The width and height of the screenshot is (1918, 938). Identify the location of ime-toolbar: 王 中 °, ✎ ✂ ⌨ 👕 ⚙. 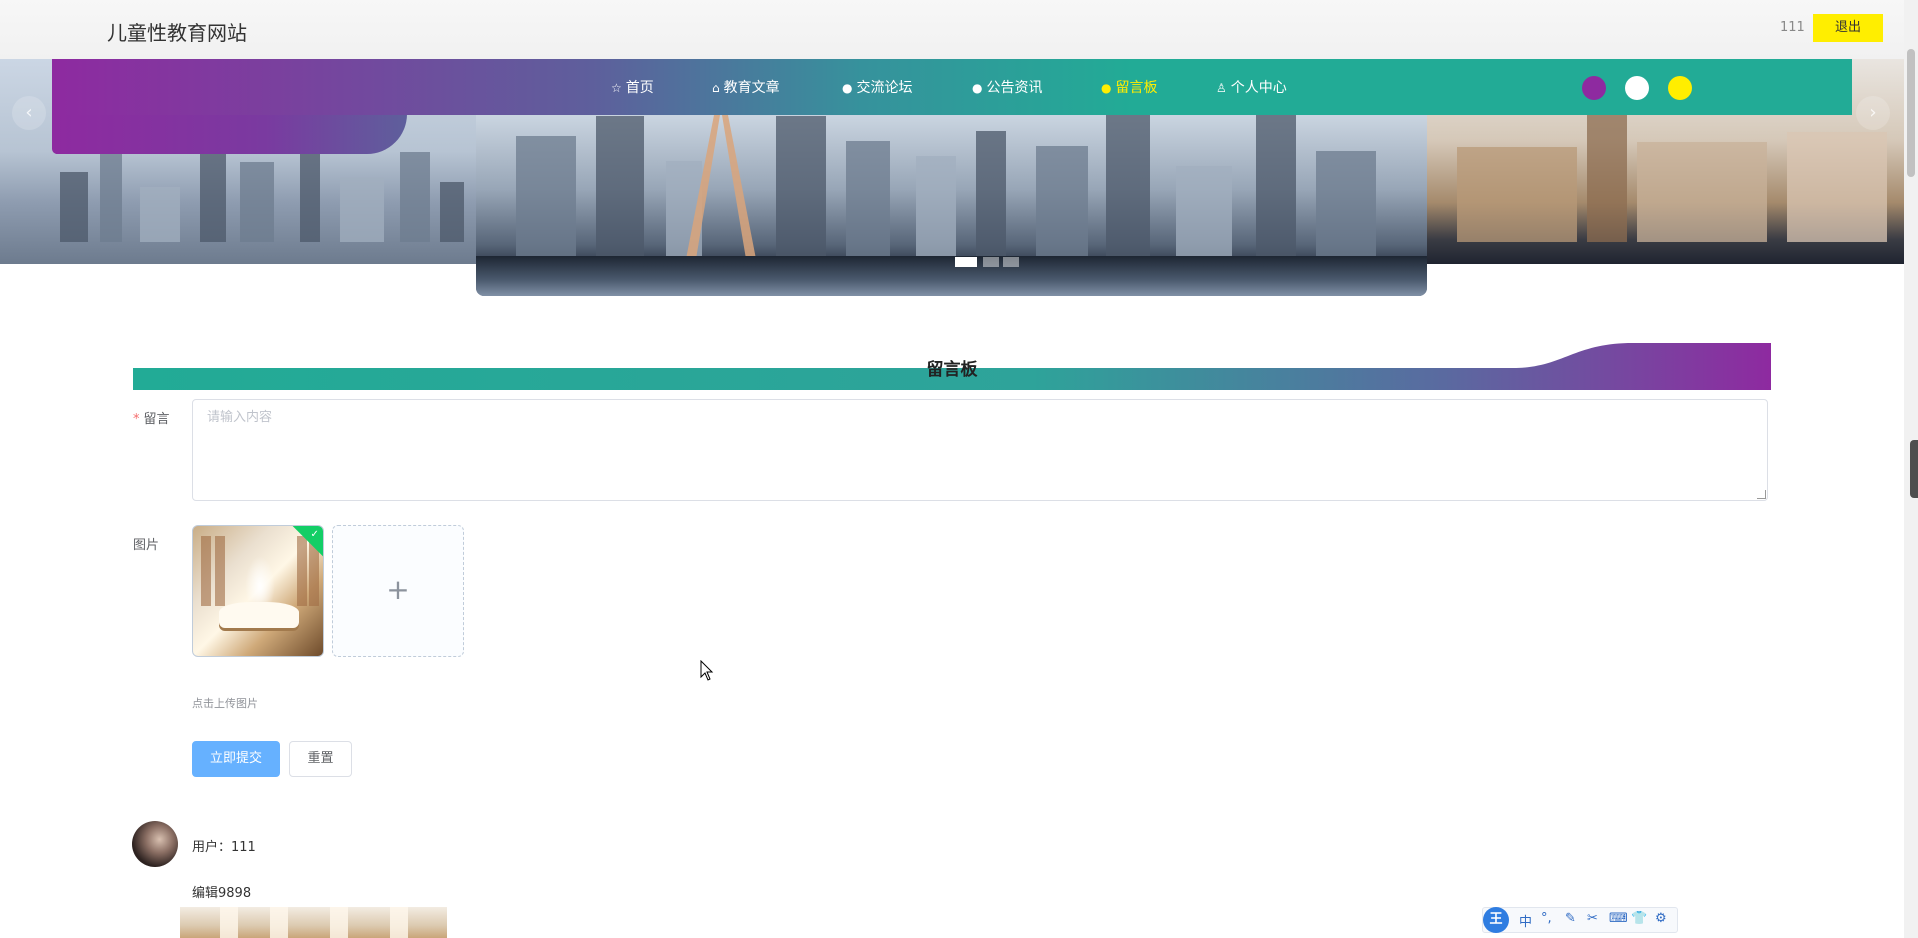
(1580, 920).